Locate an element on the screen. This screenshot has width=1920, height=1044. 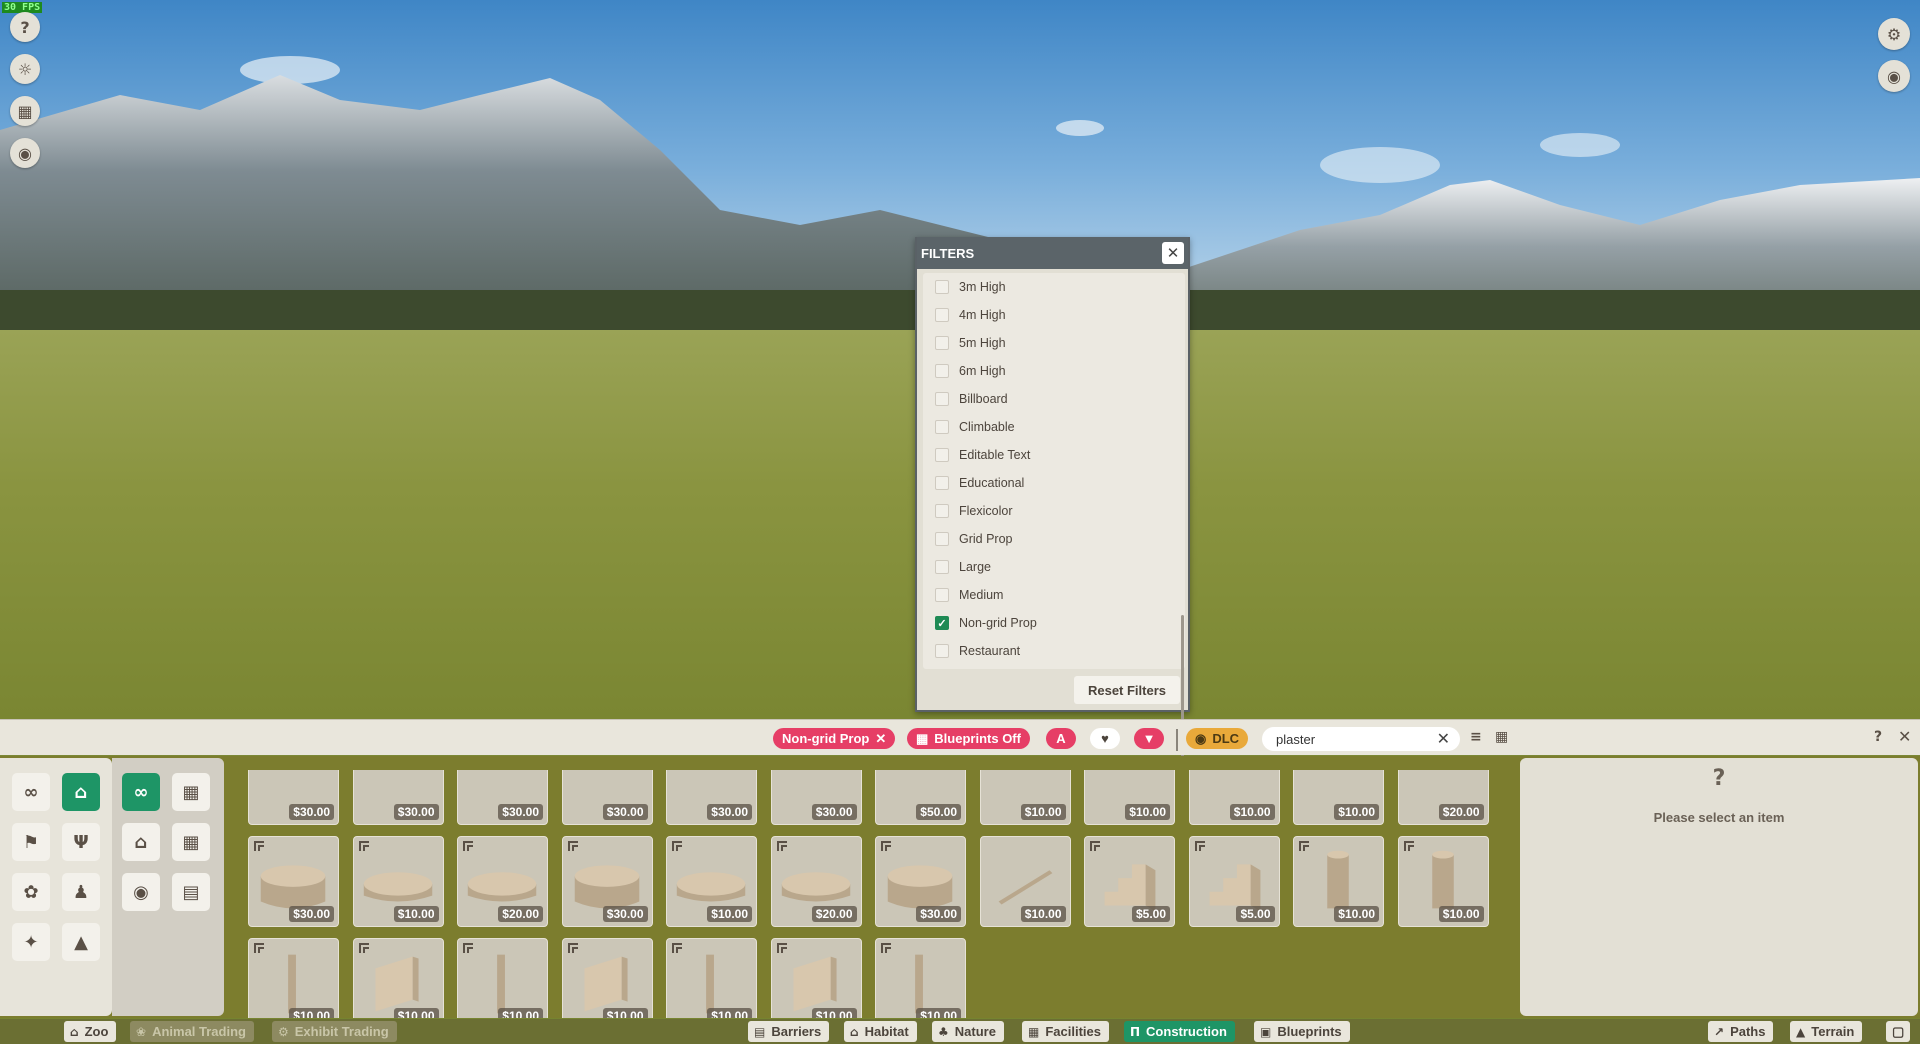
reset-filters-button: Reset Filters is located at coordinates (1127, 690).